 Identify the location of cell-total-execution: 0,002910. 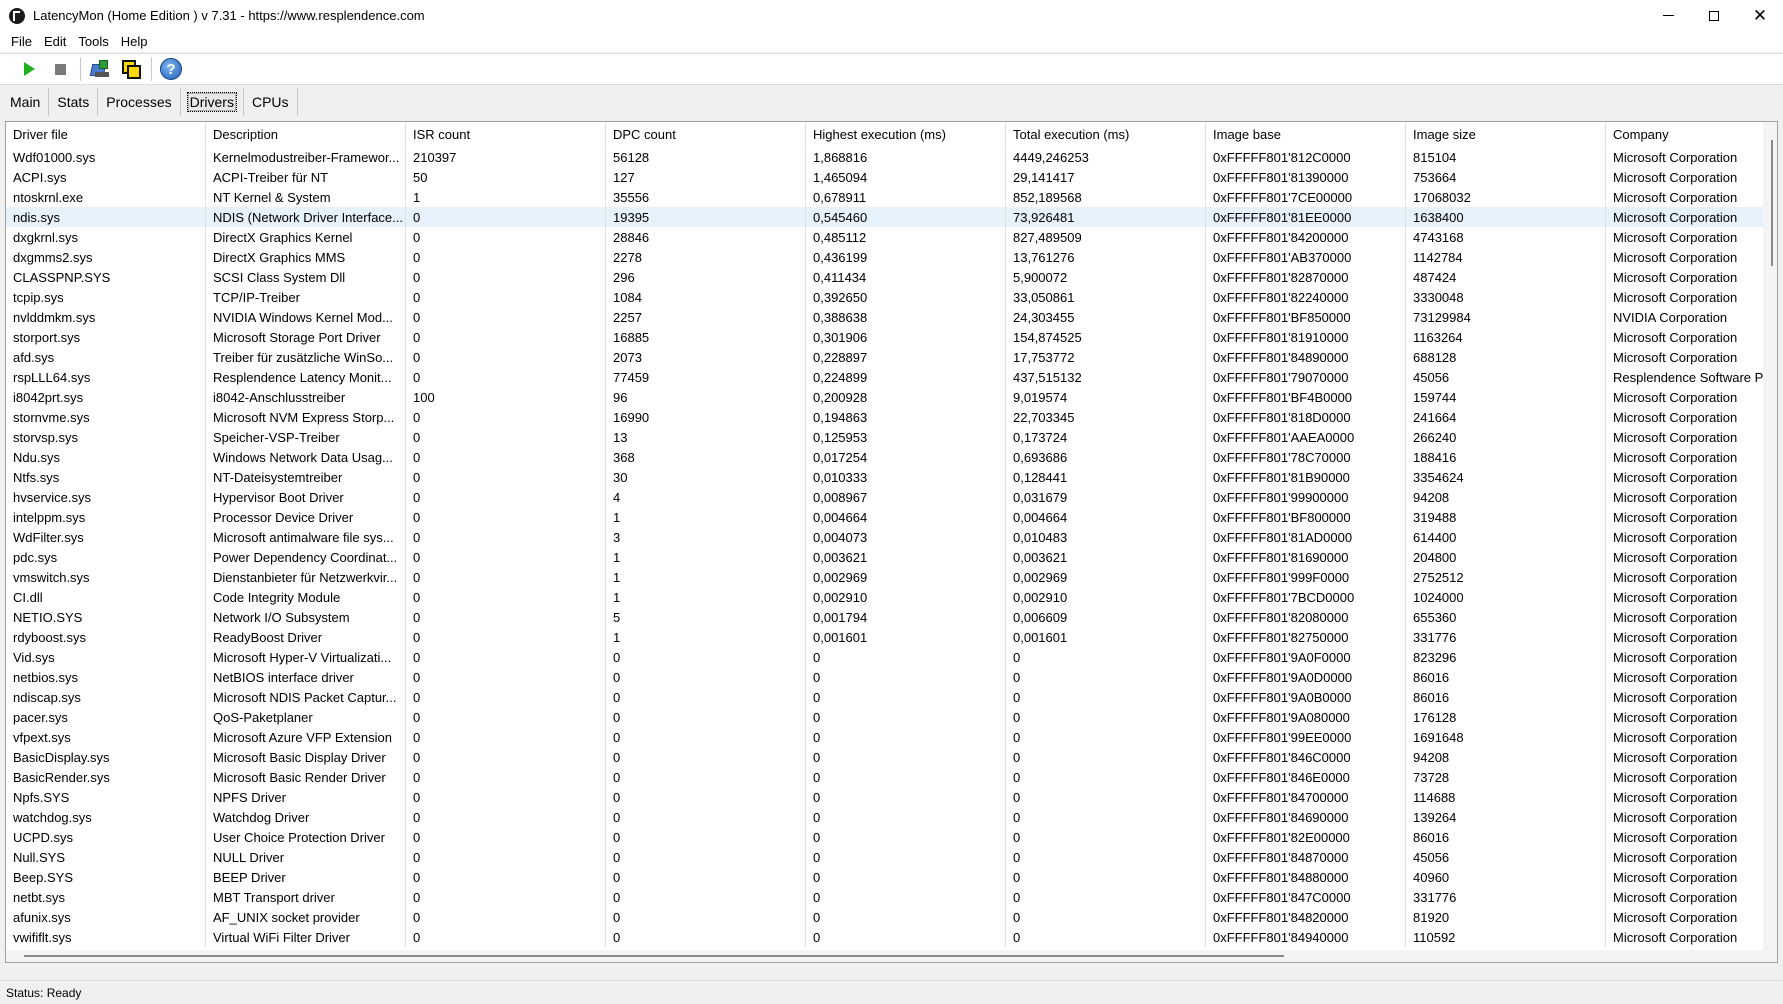
(1106, 597).